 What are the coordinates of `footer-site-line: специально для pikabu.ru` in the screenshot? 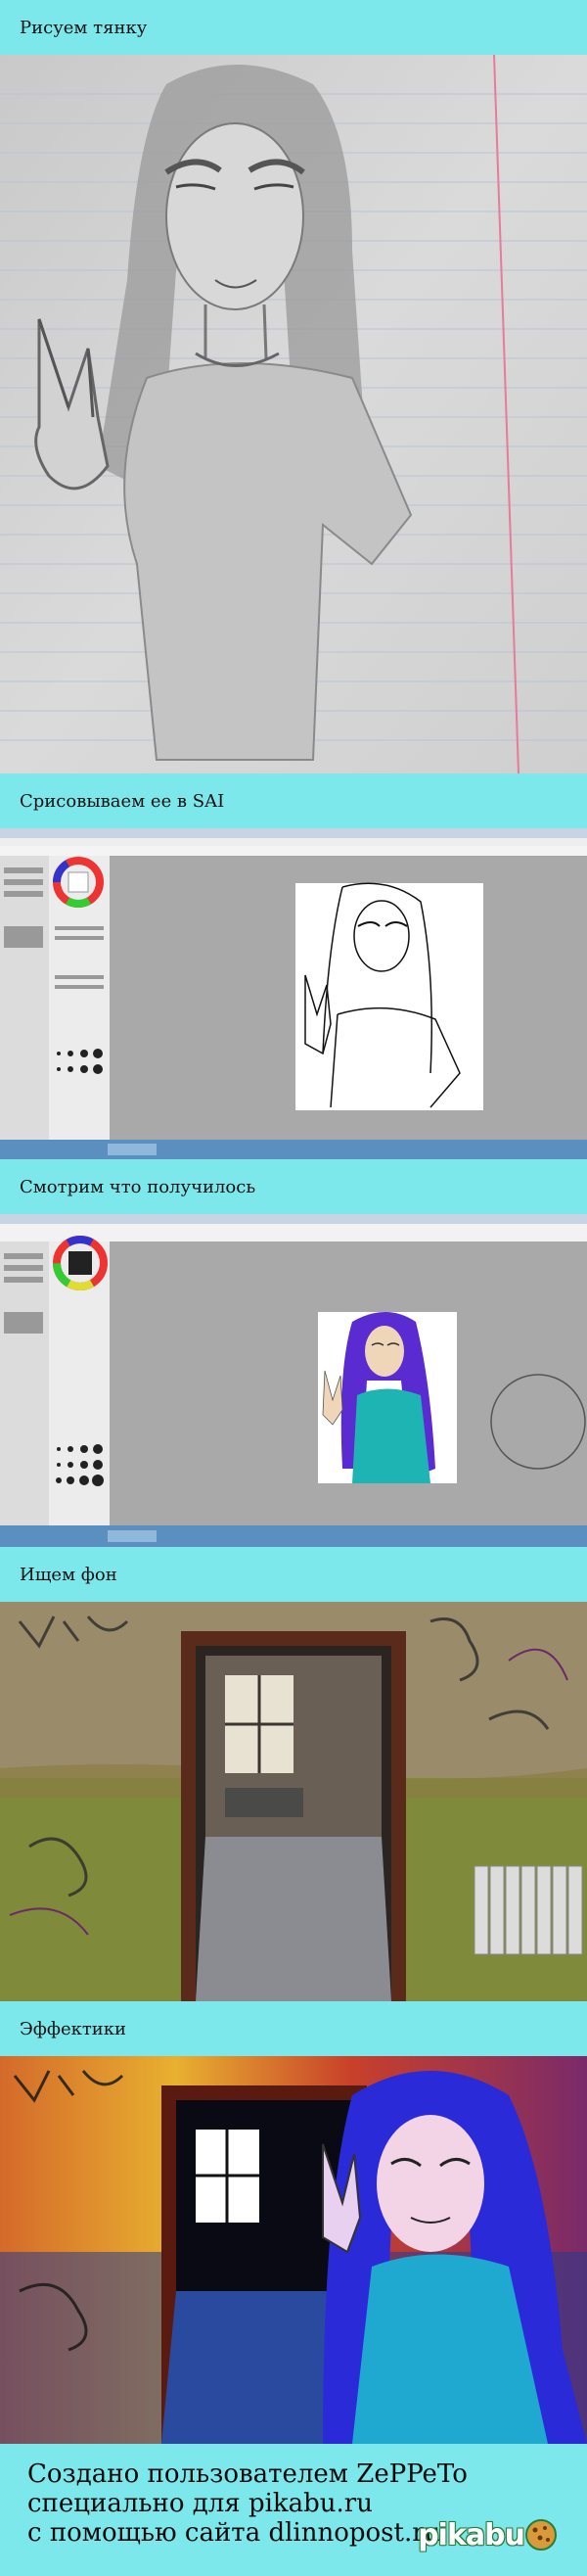 It's located at (200, 2504).